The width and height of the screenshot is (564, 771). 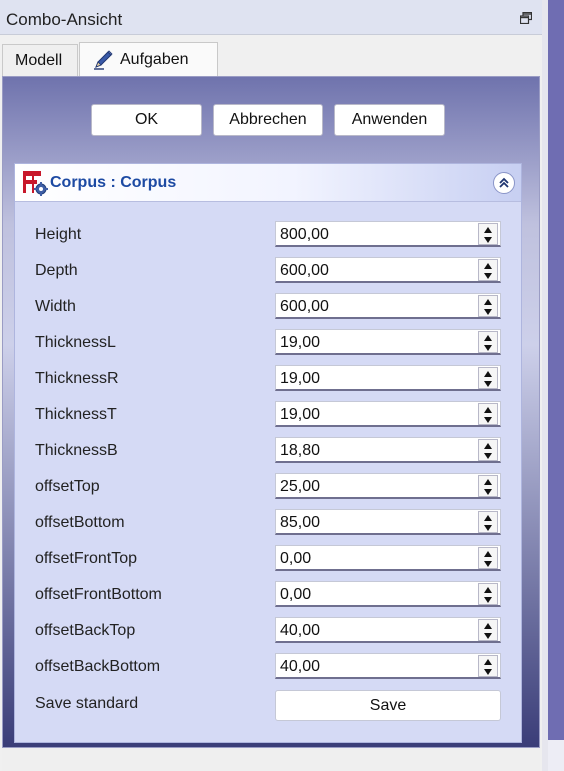 What do you see at coordinates (154, 59) in the screenshot?
I see `tab-aufgaben-label: Aufgaben` at bounding box center [154, 59].